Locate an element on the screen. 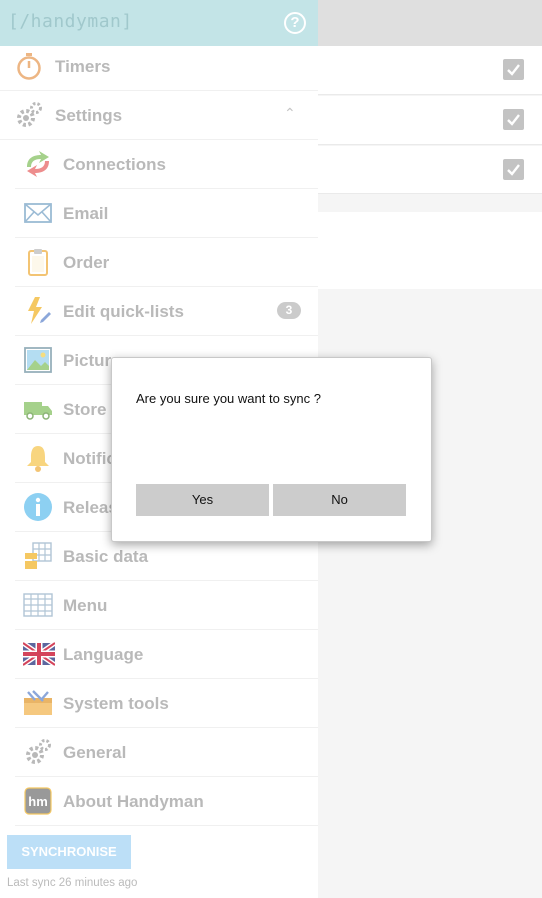 The height and width of the screenshot is (898, 542). sync-confirm-dialog: Are you sure you want to sync ? Yes No is located at coordinates (271, 449).